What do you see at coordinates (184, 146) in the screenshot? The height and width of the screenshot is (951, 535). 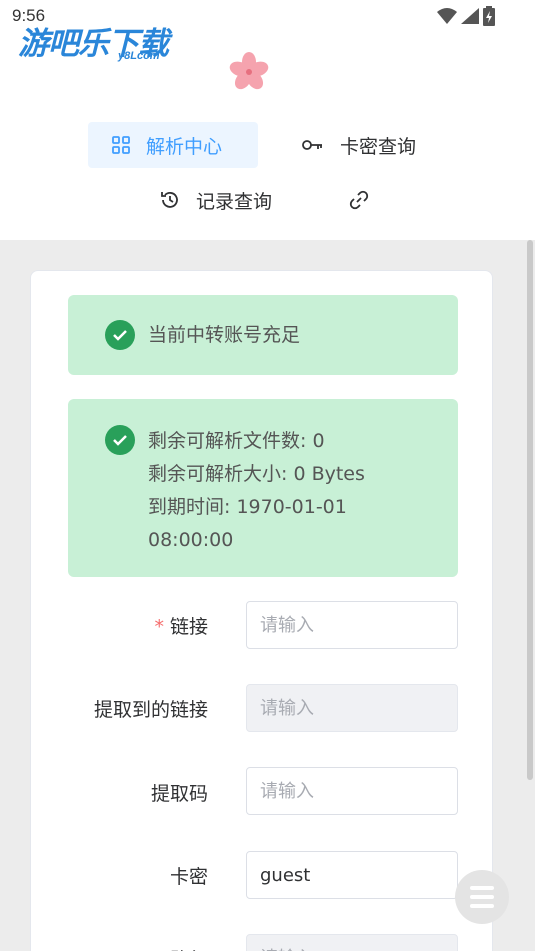 I see `tab-parse-center-label: 解析中心` at bounding box center [184, 146].